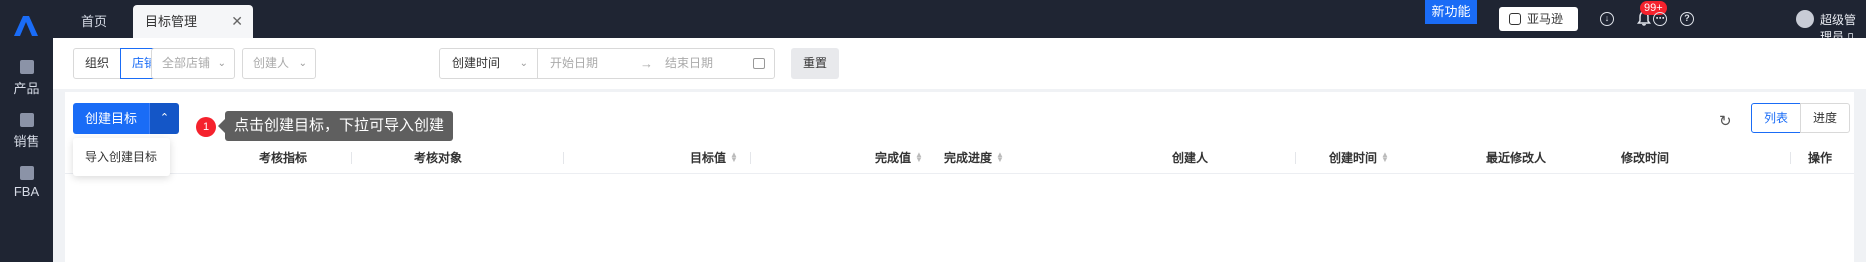 The width and height of the screenshot is (1866, 262). Describe the element at coordinates (1776, 118) in the screenshot. I see `view-list-button: 列表` at that location.